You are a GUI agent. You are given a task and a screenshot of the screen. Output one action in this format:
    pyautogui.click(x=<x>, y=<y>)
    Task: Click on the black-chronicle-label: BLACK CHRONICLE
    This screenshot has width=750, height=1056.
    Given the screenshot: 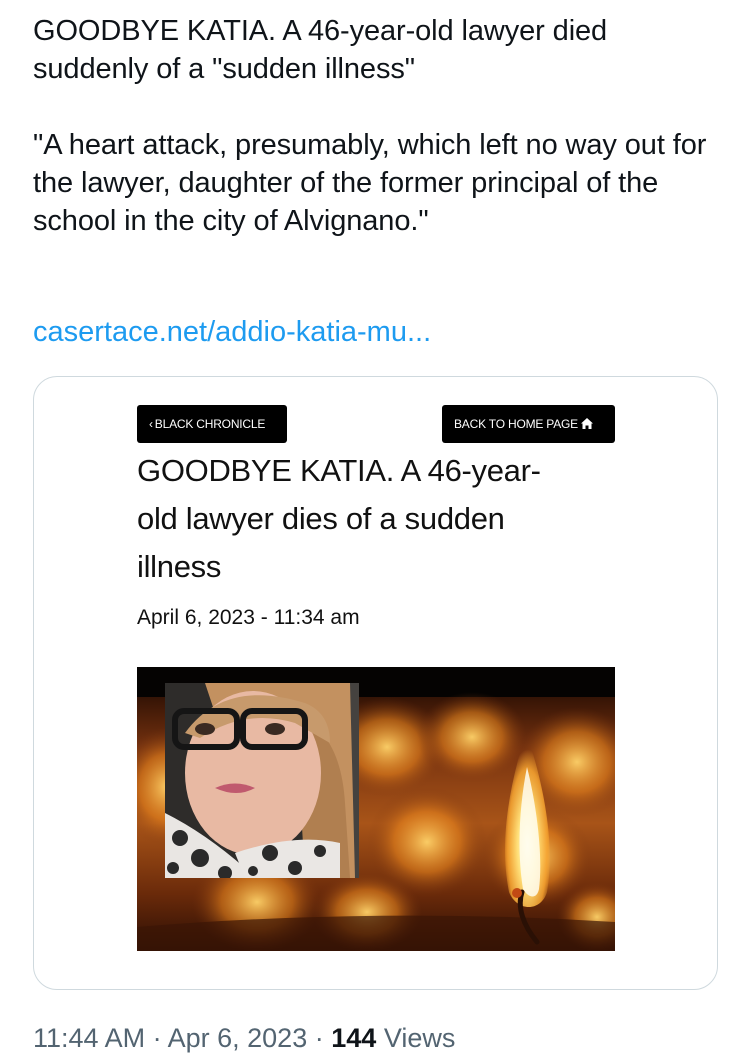 What is the action you would take?
    pyautogui.click(x=210, y=424)
    